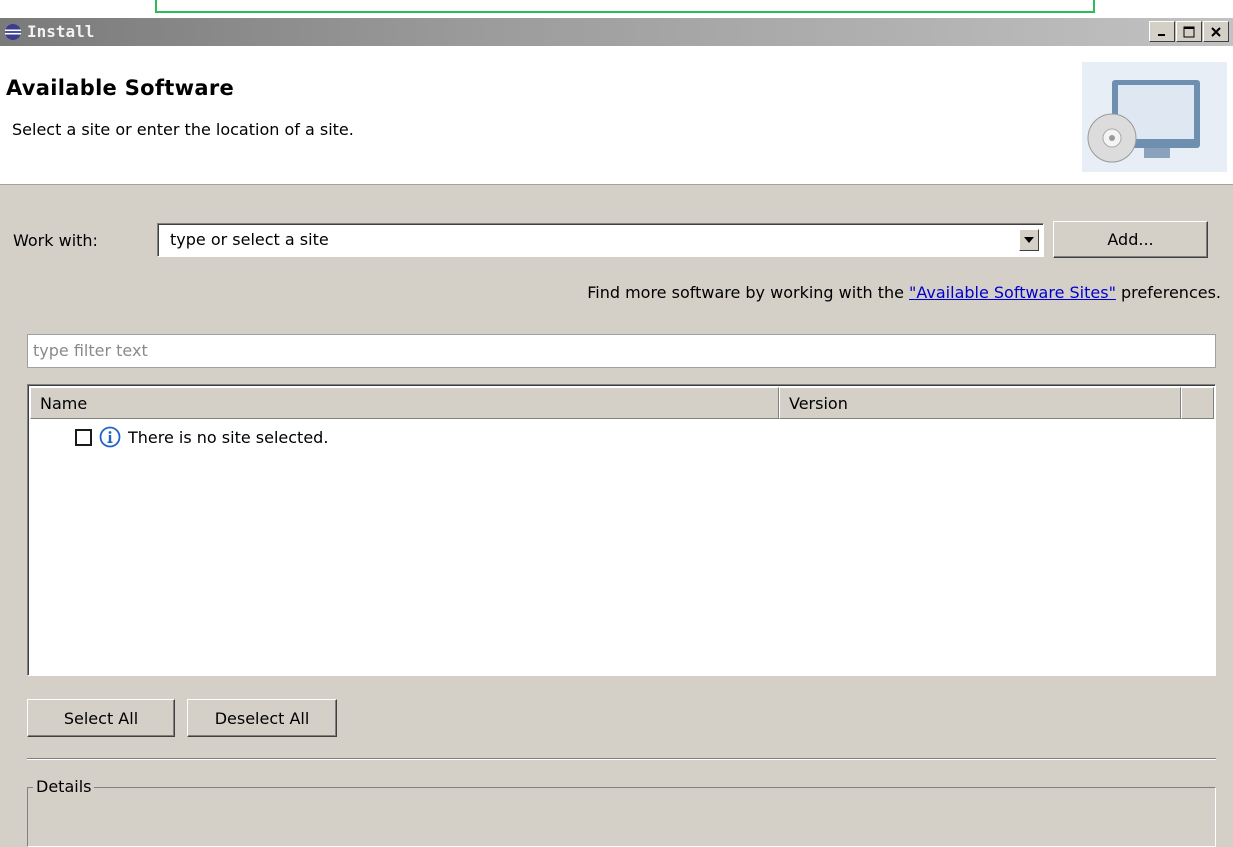 The height and width of the screenshot is (847, 1233). What do you see at coordinates (55, 240) in the screenshot?
I see `work-with-label: Work with:` at bounding box center [55, 240].